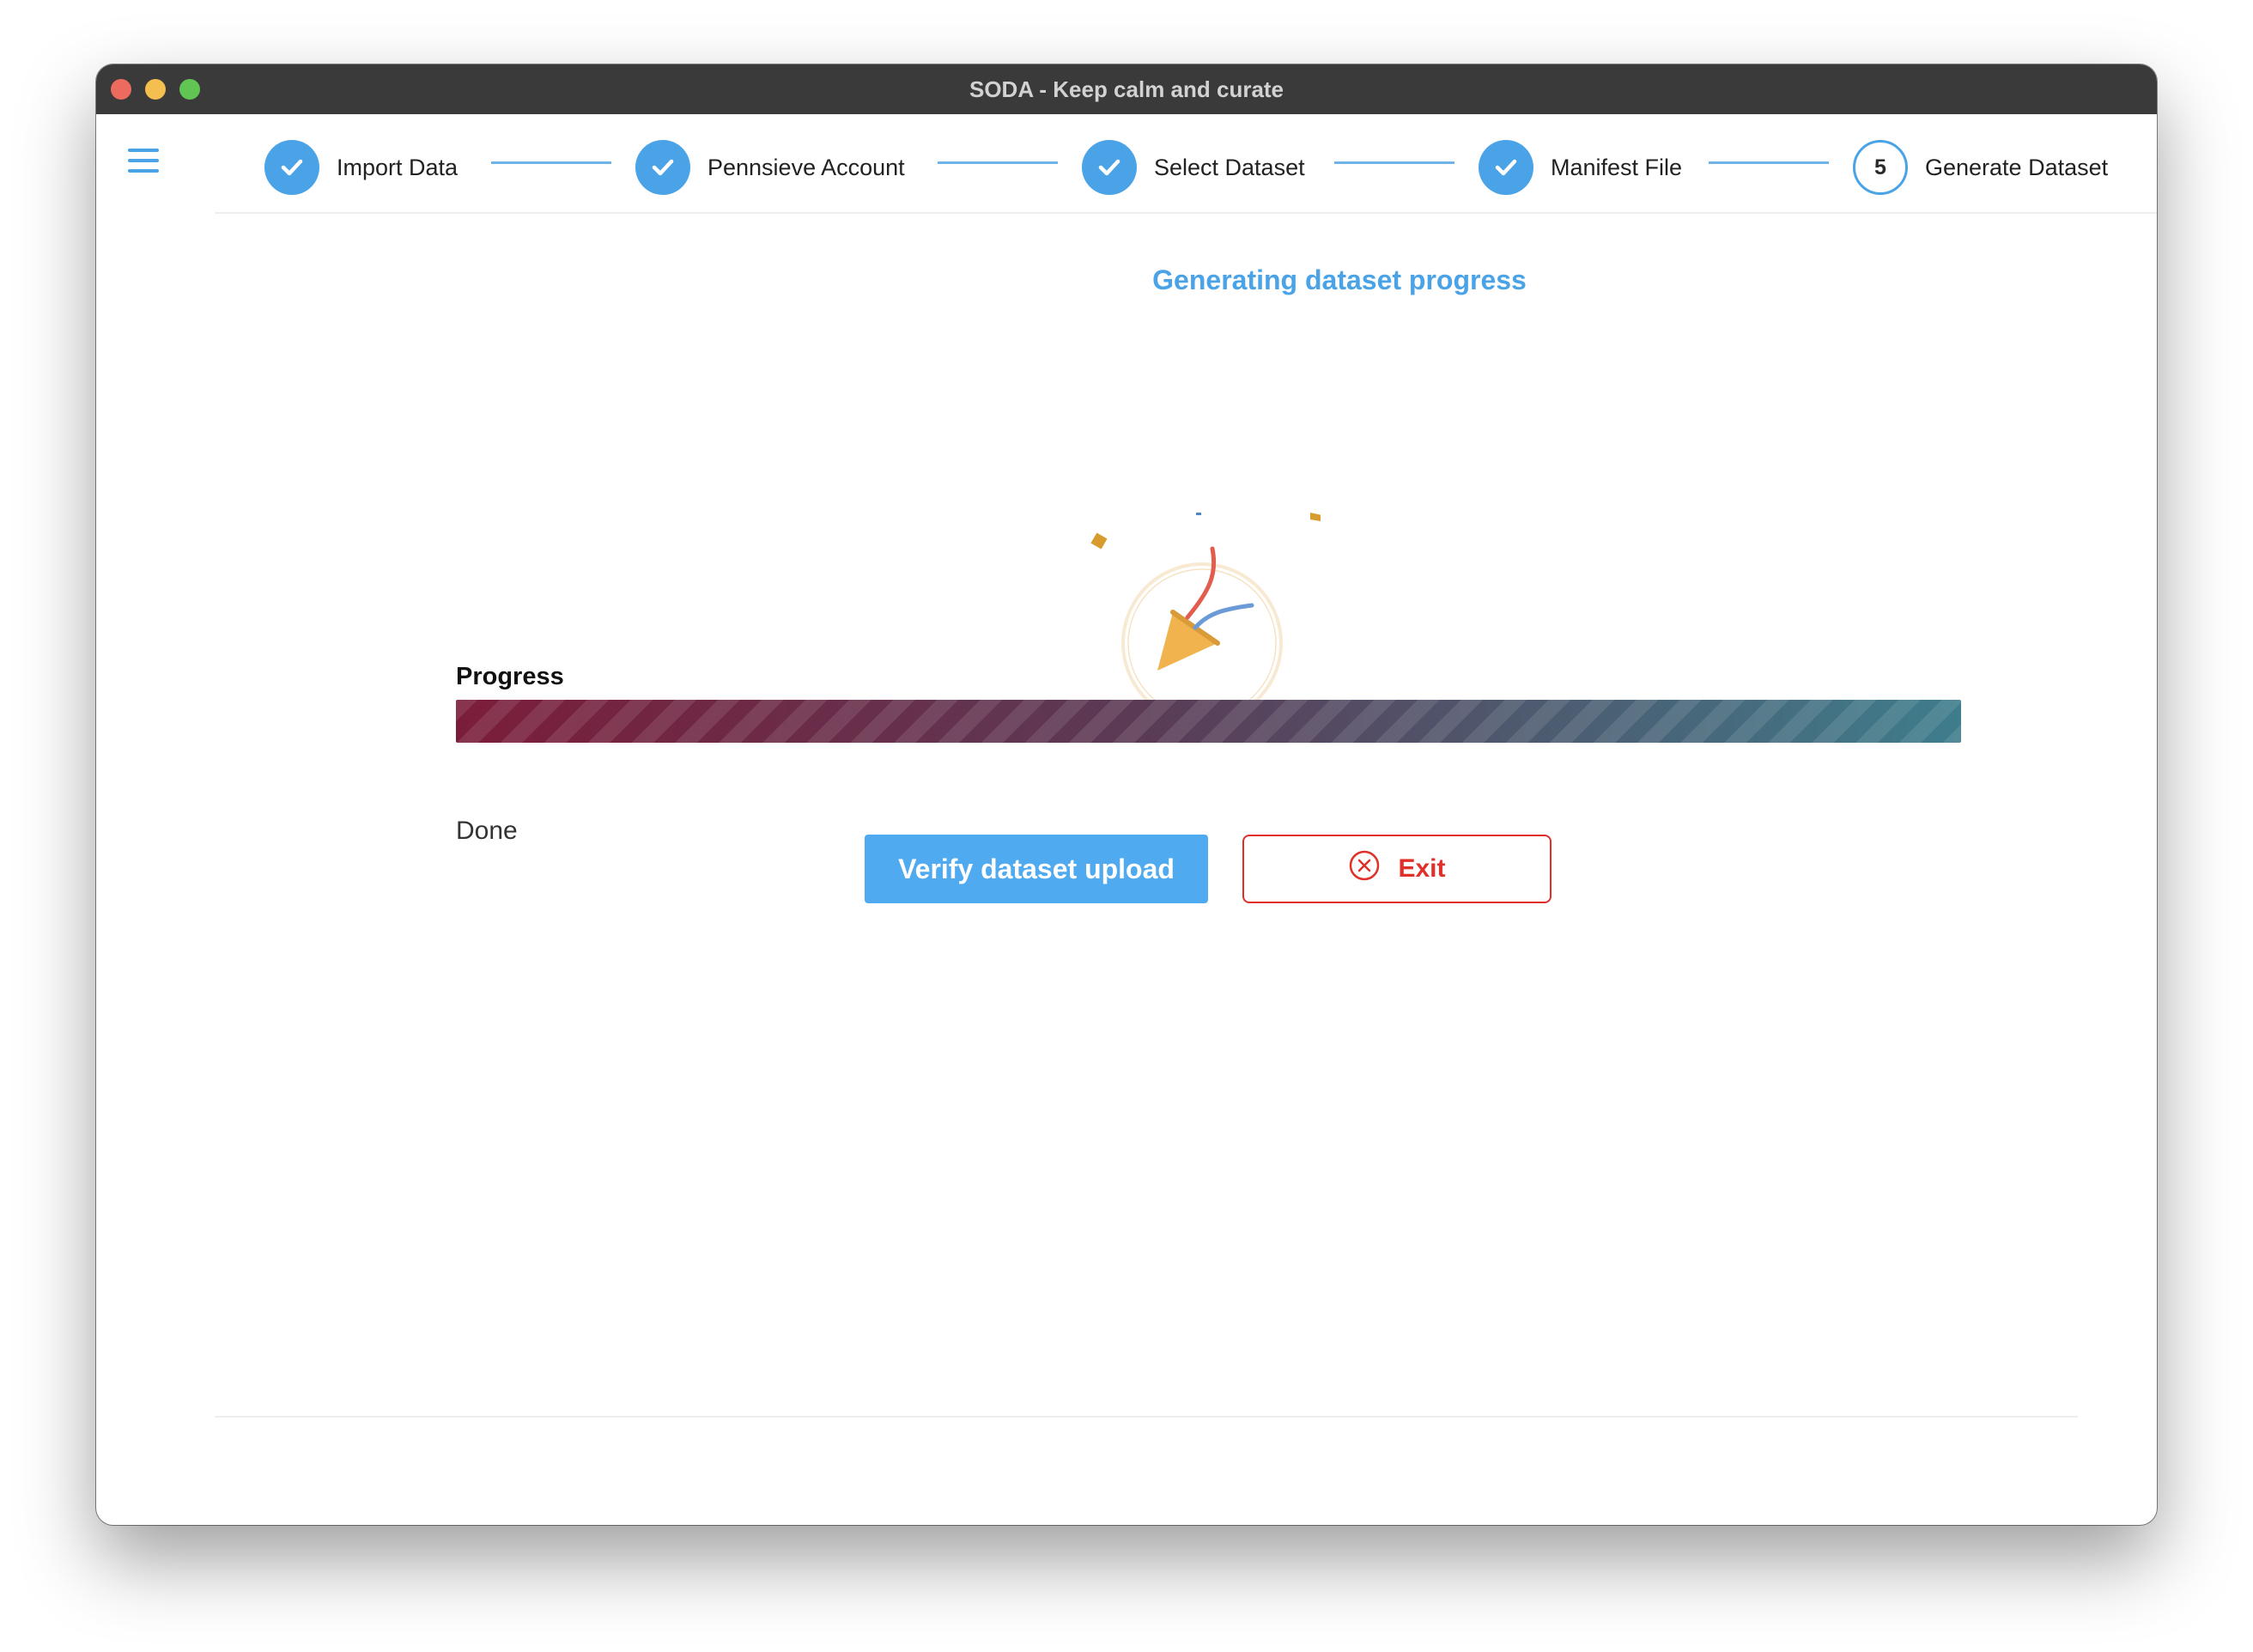 This screenshot has width=2253, height=1652. I want to click on footer-divider, so click(1146, 1417).